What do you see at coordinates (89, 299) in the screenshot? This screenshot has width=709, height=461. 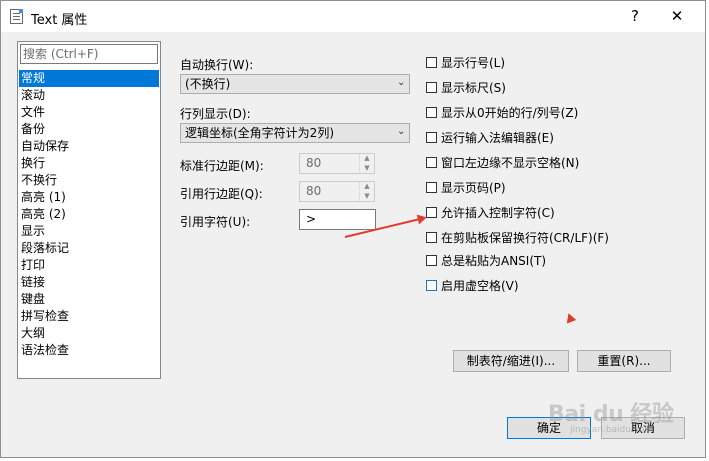 I see `category-item-keyboard: 键盘` at bounding box center [89, 299].